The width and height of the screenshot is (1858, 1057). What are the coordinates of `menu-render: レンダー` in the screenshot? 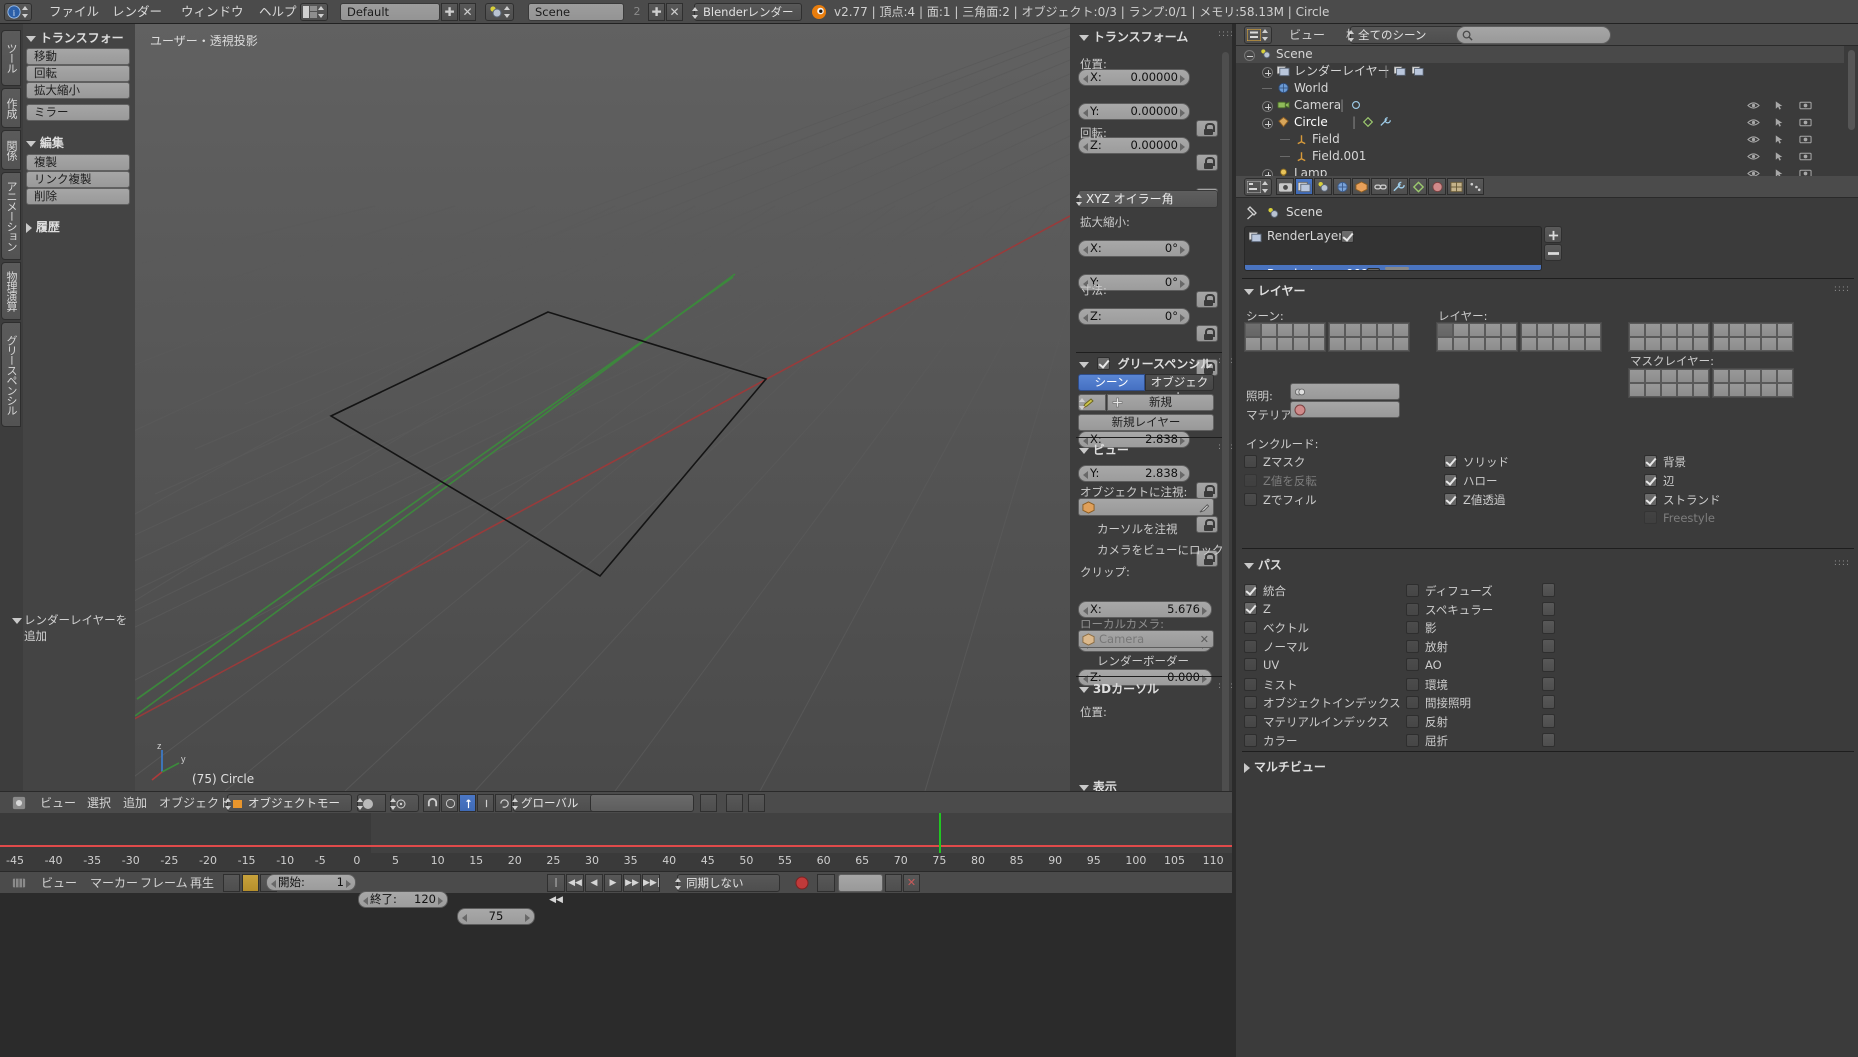 It's located at (137, 12).